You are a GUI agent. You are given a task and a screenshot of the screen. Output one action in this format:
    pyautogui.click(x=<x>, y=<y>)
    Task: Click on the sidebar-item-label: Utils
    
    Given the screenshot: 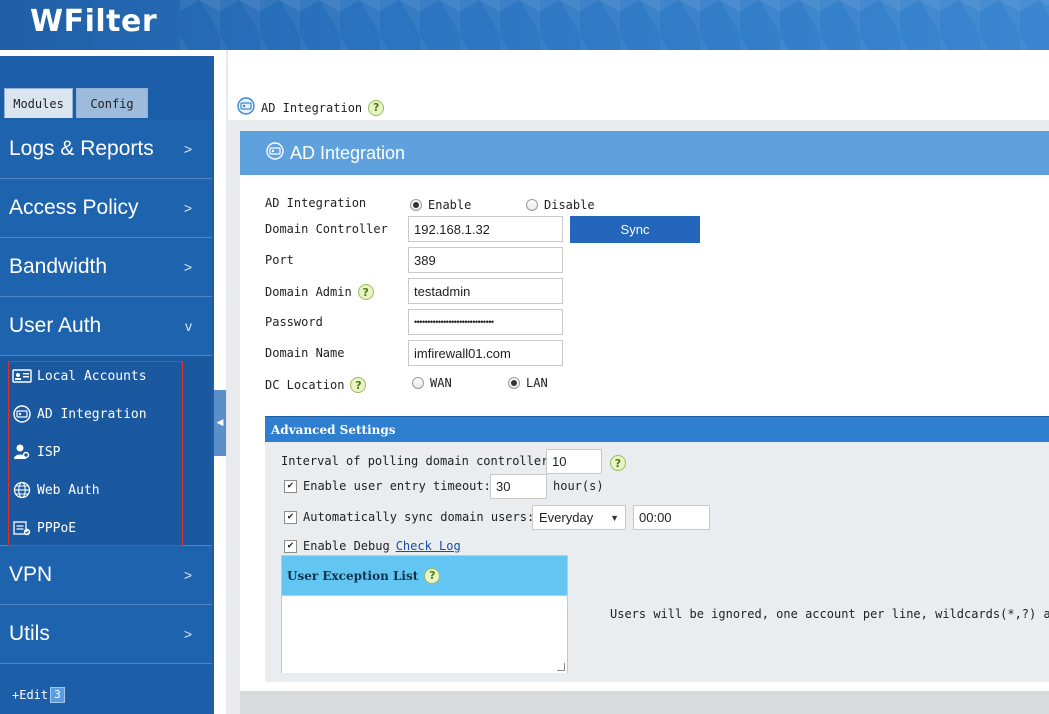 What is the action you would take?
    pyautogui.click(x=29, y=633)
    